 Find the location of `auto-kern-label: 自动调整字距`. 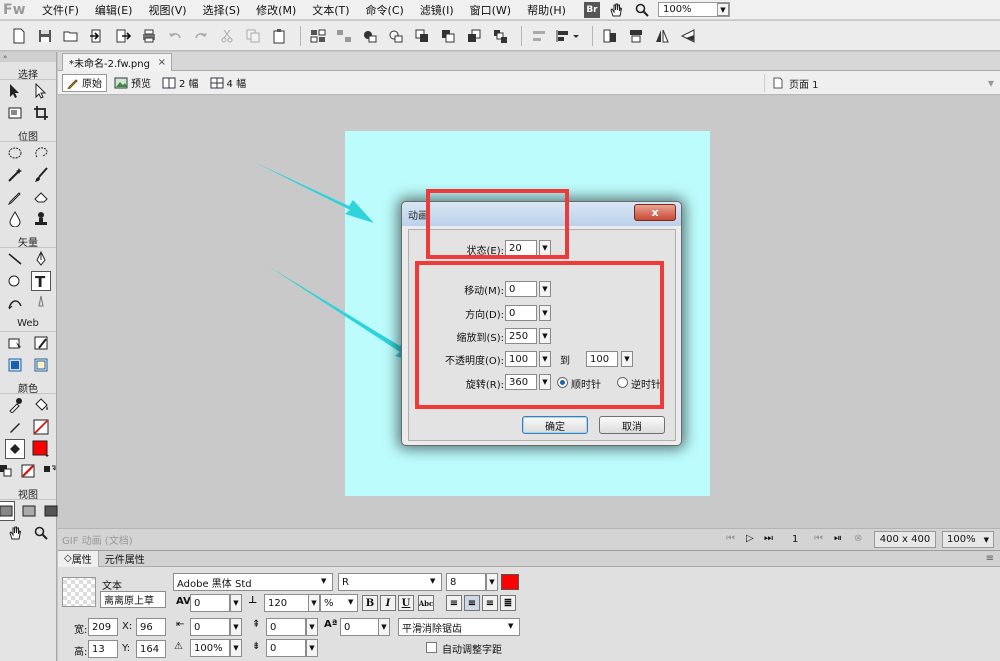

auto-kern-label: 自动调整字距 is located at coordinates (472, 650).